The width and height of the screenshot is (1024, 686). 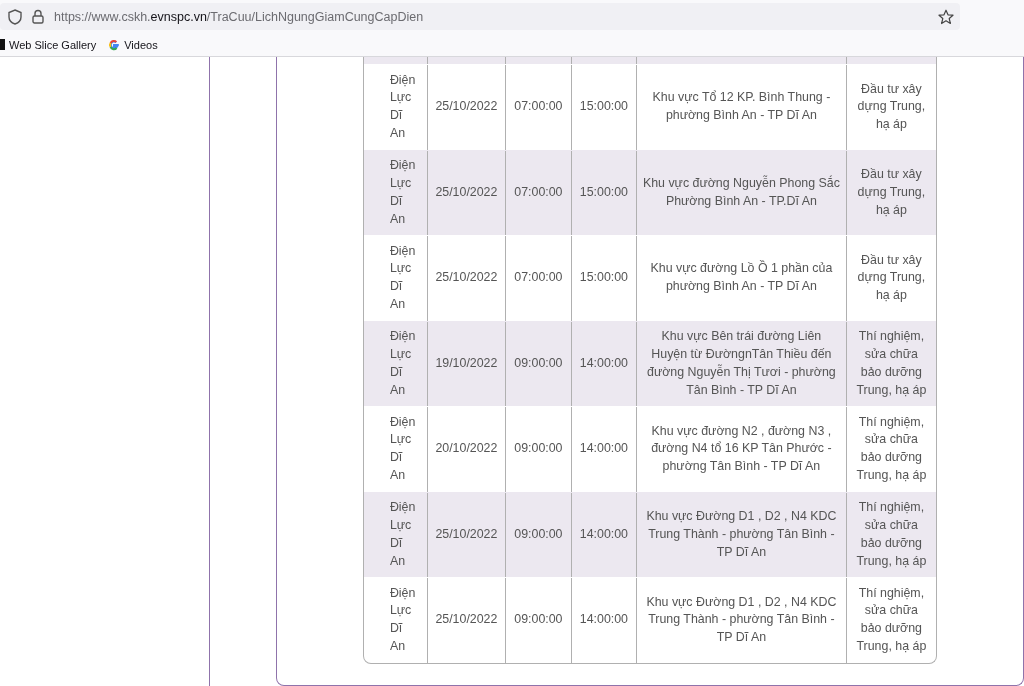 What do you see at coordinates (740, 278) in the screenshot?
I see `table-cell: Khu vực đường Lồ Ồ 1 phần của phường Bình An - TP Dĩ An` at bounding box center [740, 278].